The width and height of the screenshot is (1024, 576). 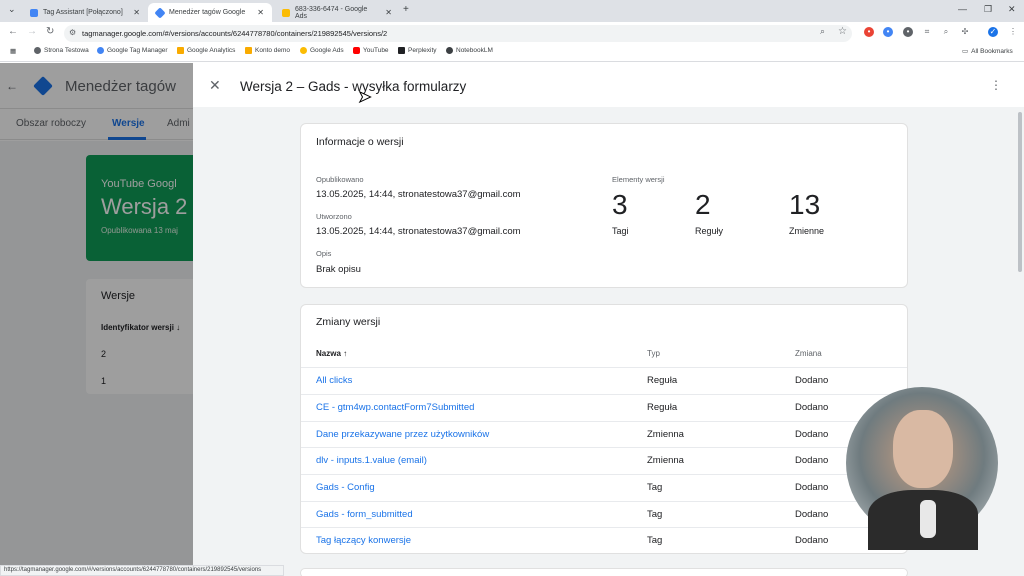 What do you see at coordinates (928, 519) in the screenshot?
I see `microphone-icon` at bounding box center [928, 519].